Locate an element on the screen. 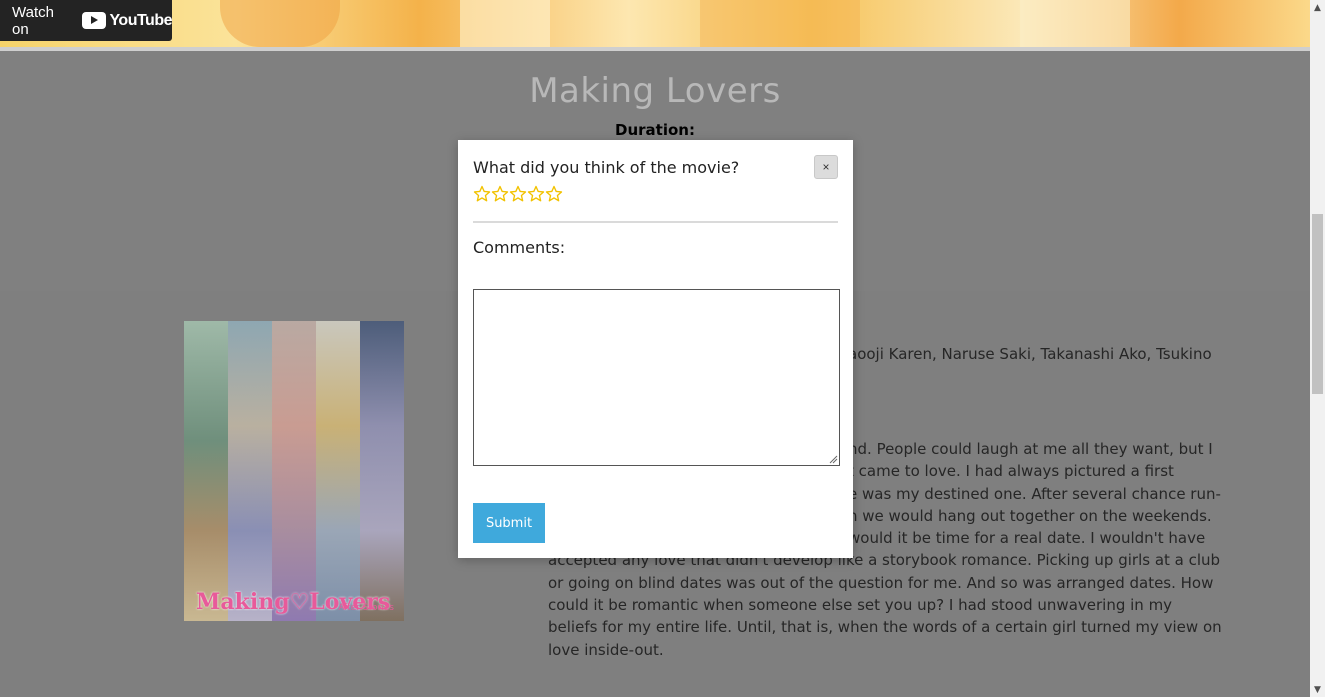 Image resolution: width=1325 pixels, height=697 pixels. watch-on-youtube-button: Watch on YouTube is located at coordinates (86, 20).